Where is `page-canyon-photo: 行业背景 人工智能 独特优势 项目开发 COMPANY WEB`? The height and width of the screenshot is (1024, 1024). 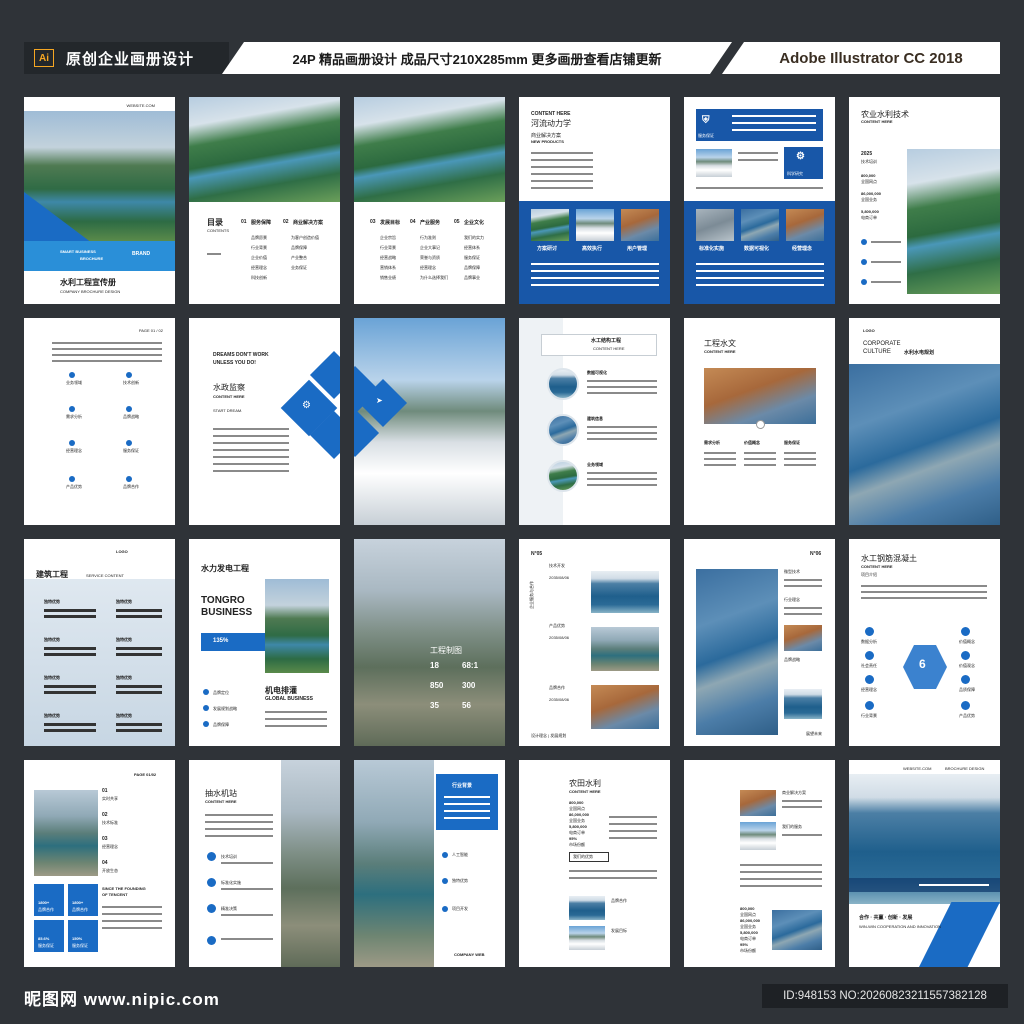 page-canyon-photo: 行业背景 人工智能 独特优势 项目开发 COMPANY WEB is located at coordinates (429, 863).